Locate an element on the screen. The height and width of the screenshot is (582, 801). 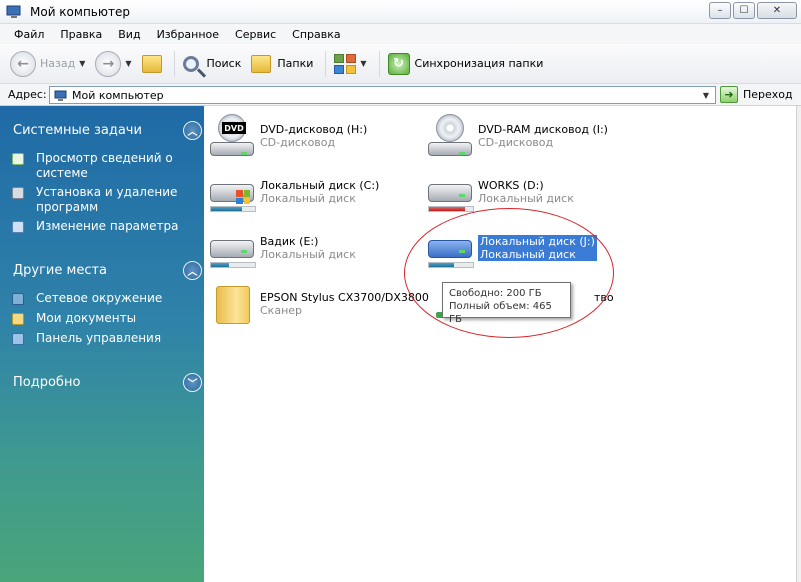
forward-button: → ▼ is located at coordinates (113, 63).